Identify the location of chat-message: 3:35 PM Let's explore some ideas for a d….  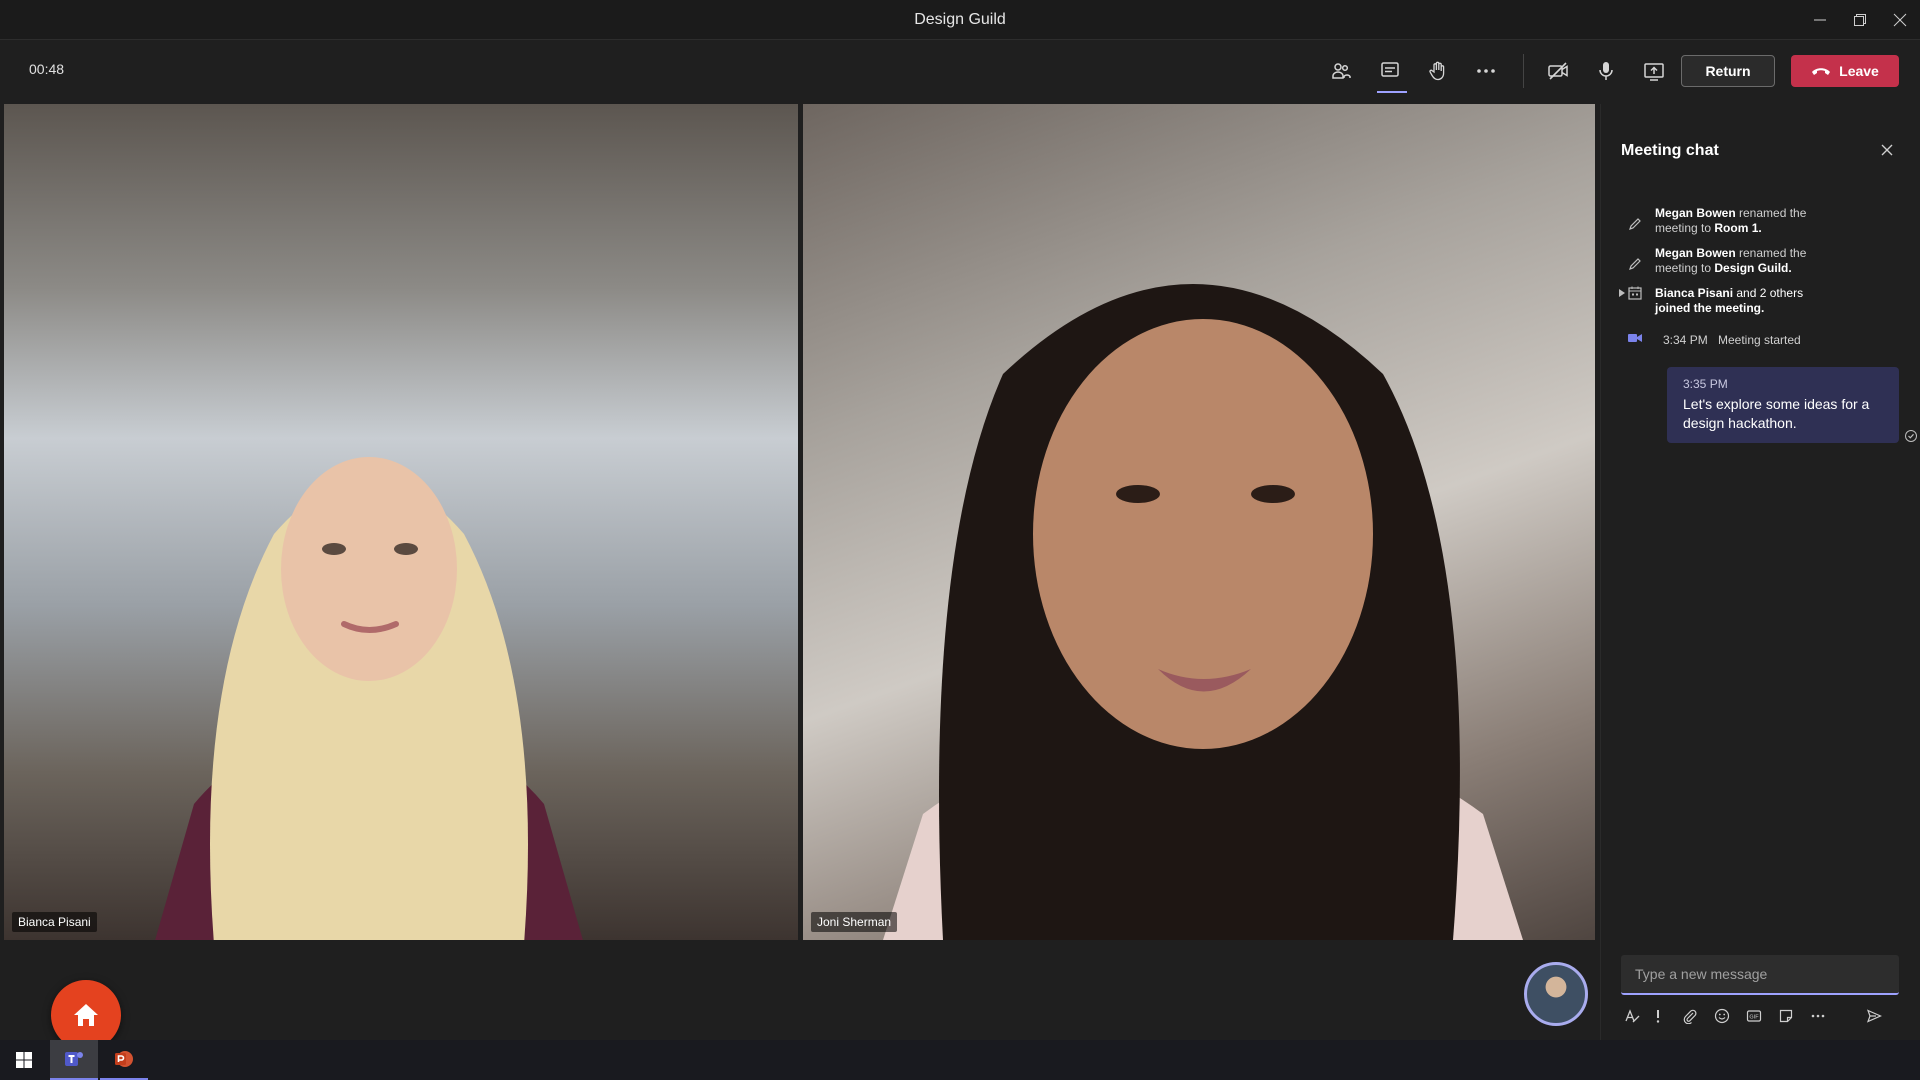
(1783, 405).